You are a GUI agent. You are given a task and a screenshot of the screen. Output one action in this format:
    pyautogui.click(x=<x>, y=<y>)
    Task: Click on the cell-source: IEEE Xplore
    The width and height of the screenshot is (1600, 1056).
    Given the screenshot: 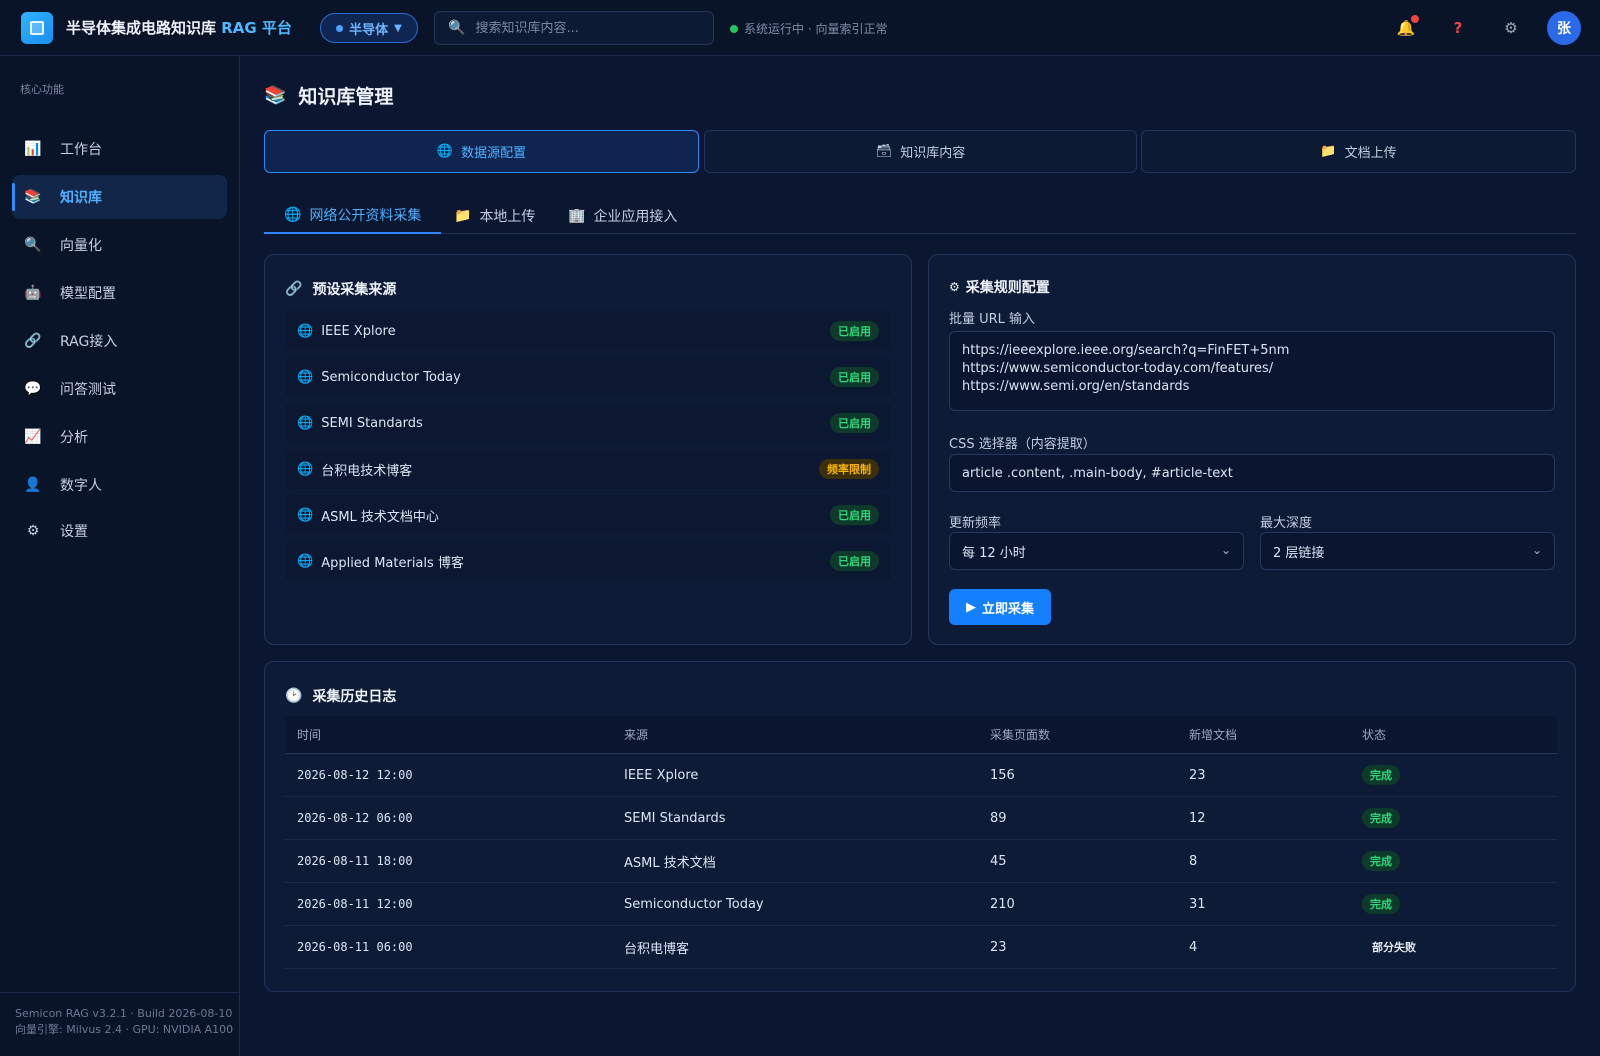 What is the action you would take?
    pyautogui.click(x=661, y=775)
    